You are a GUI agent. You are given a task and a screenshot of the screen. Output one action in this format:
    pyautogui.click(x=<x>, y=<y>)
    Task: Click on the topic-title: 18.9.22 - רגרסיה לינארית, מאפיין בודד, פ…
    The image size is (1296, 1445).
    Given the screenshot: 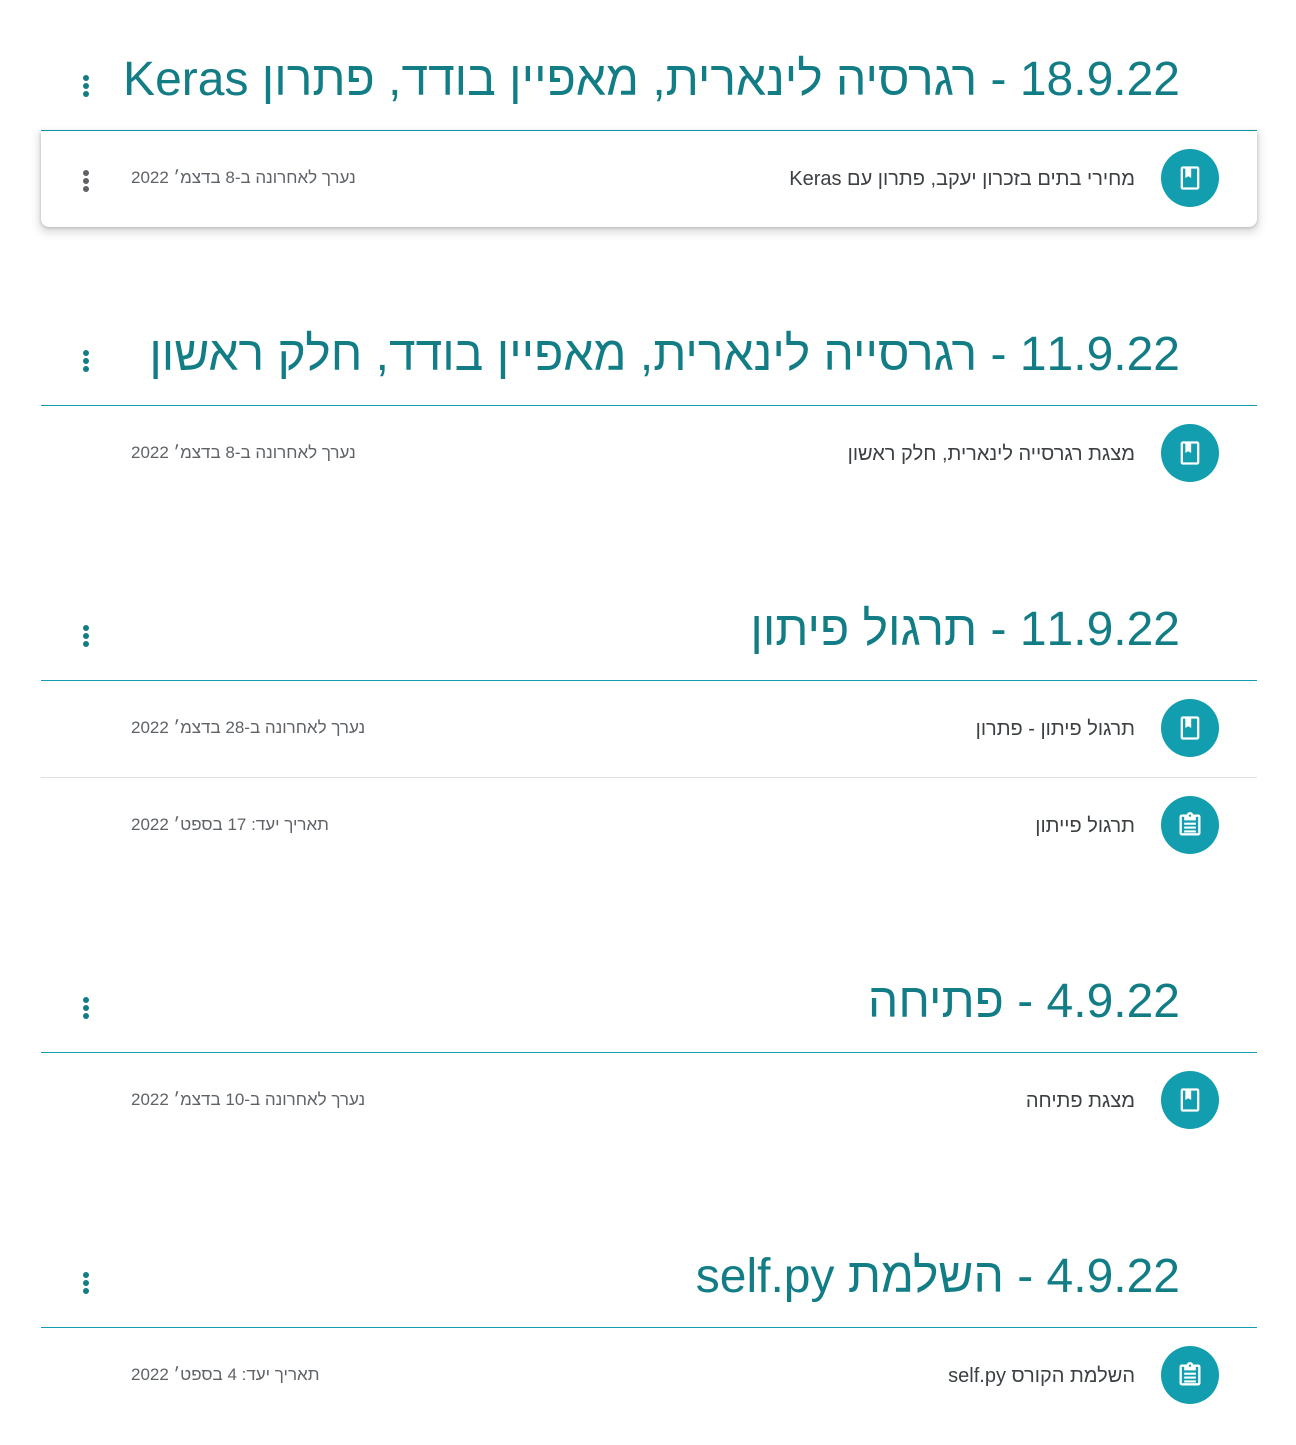 What is the action you would take?
    pyautogui.click(x=651, y=79)
    